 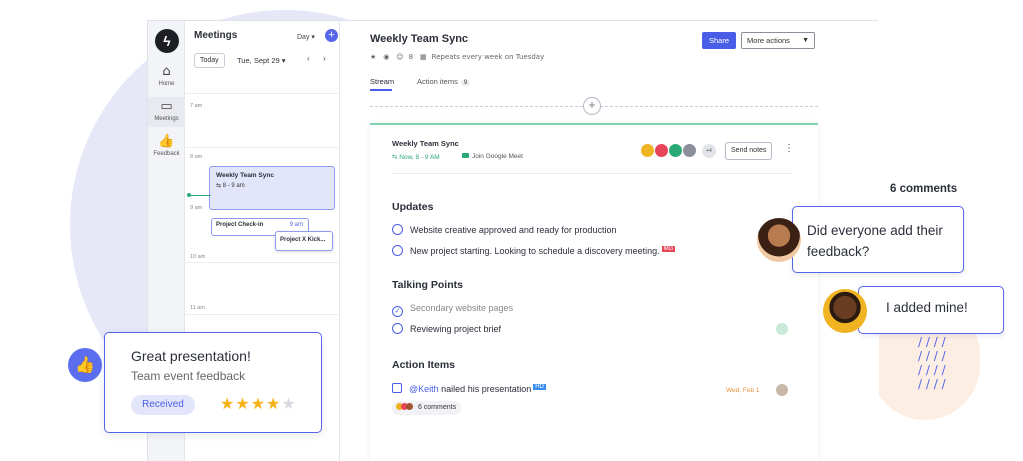 I want to click on current-time-line, so click(x=200, y=195).